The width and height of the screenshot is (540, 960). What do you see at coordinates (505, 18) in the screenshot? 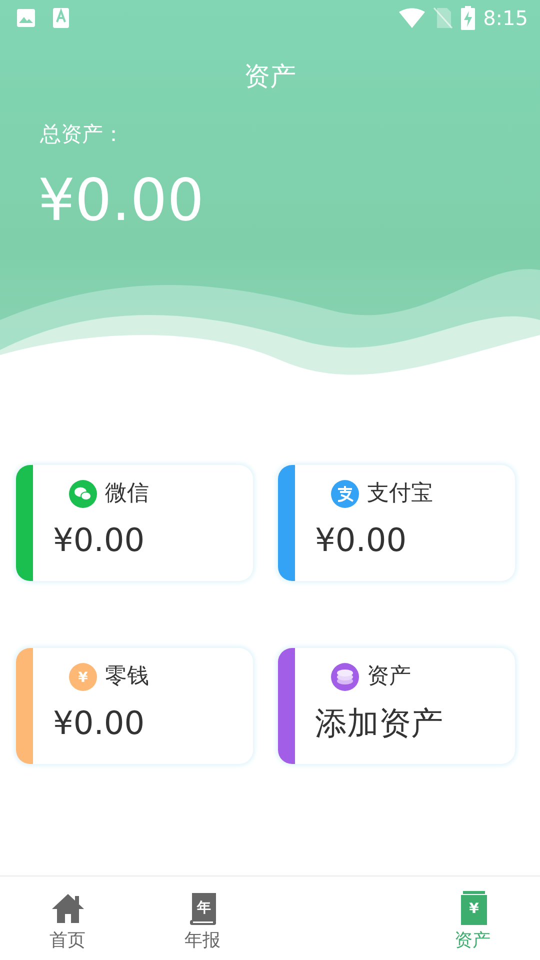
I see `clock-time: 8:15` at bounding box center [505, 18].